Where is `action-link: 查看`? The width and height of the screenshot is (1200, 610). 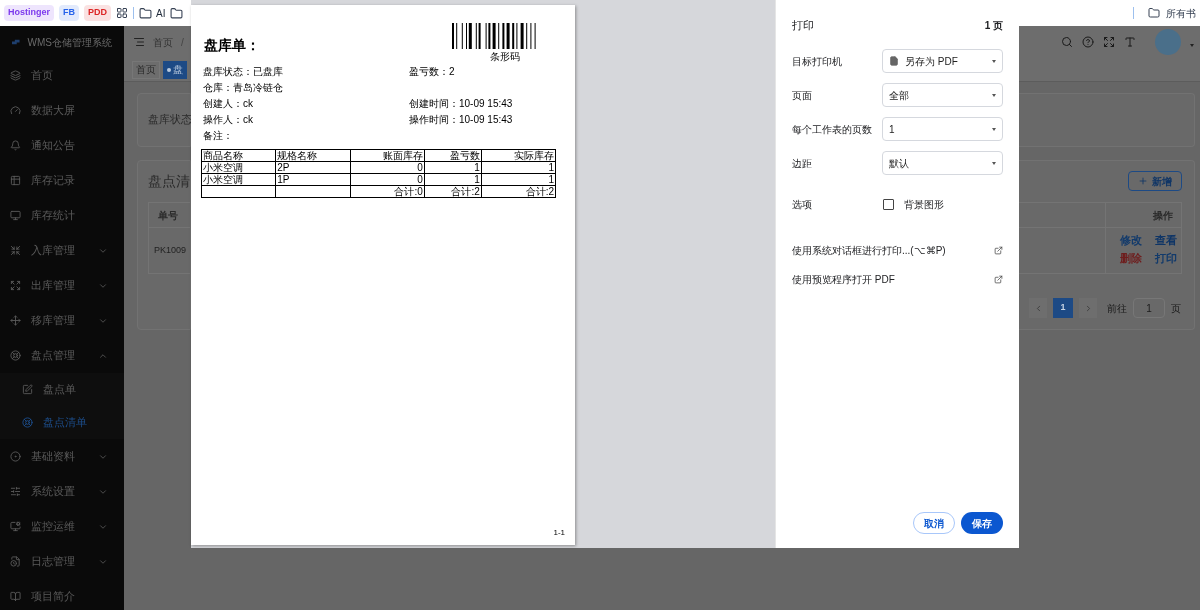
action-link: 查看 is located at coordinates (1167, 240).